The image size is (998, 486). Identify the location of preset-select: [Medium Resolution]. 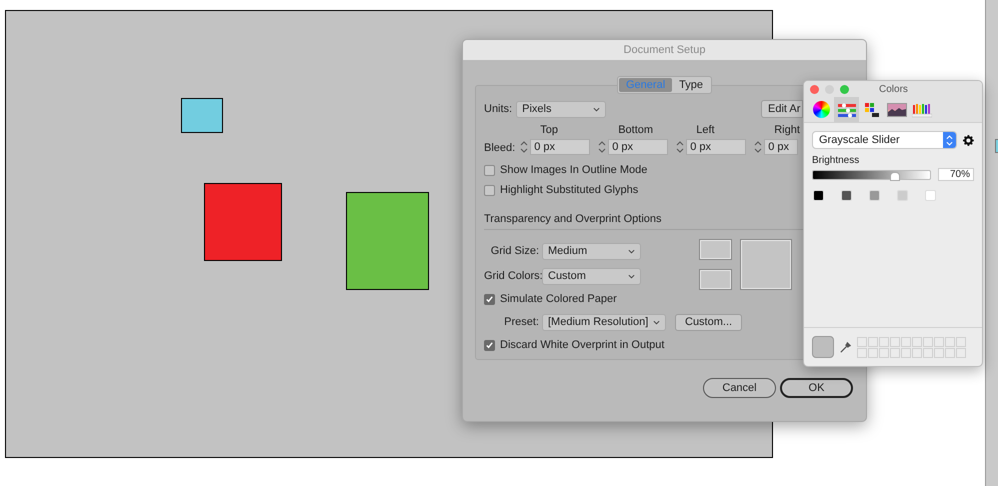
(604, 322).